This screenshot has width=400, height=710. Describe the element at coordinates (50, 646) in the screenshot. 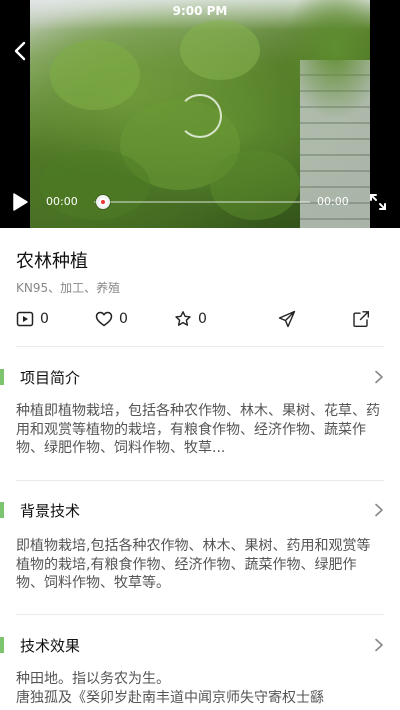

I see `section-effect-title: 技术效果` at that location.